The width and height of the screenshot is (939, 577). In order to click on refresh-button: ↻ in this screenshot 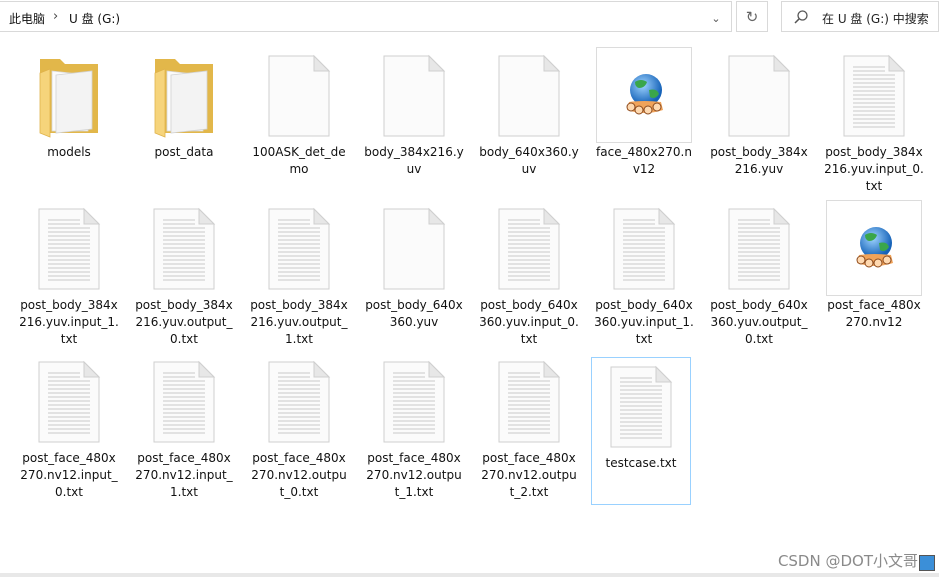, I will do `click(752, 16)`.